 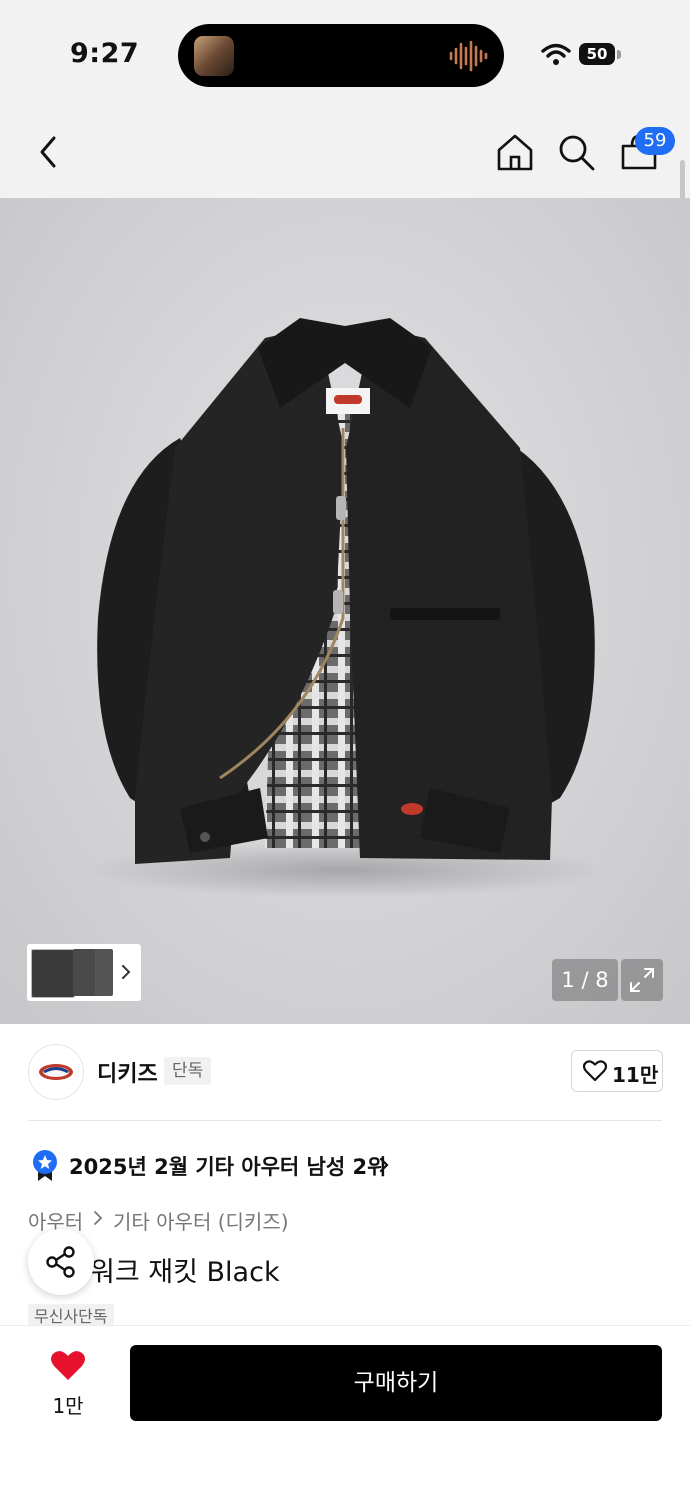 I want to click on gallery-pager: 1 / 8, so click(x=585, y=980).